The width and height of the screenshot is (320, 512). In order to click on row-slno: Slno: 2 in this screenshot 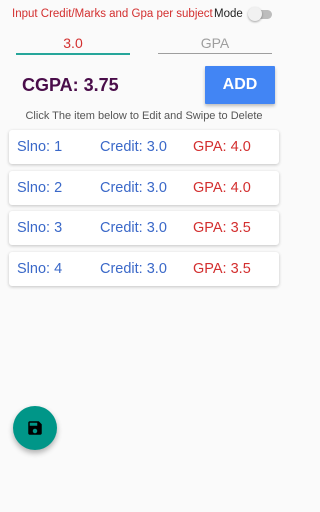, I will do `click(40, 187)`.